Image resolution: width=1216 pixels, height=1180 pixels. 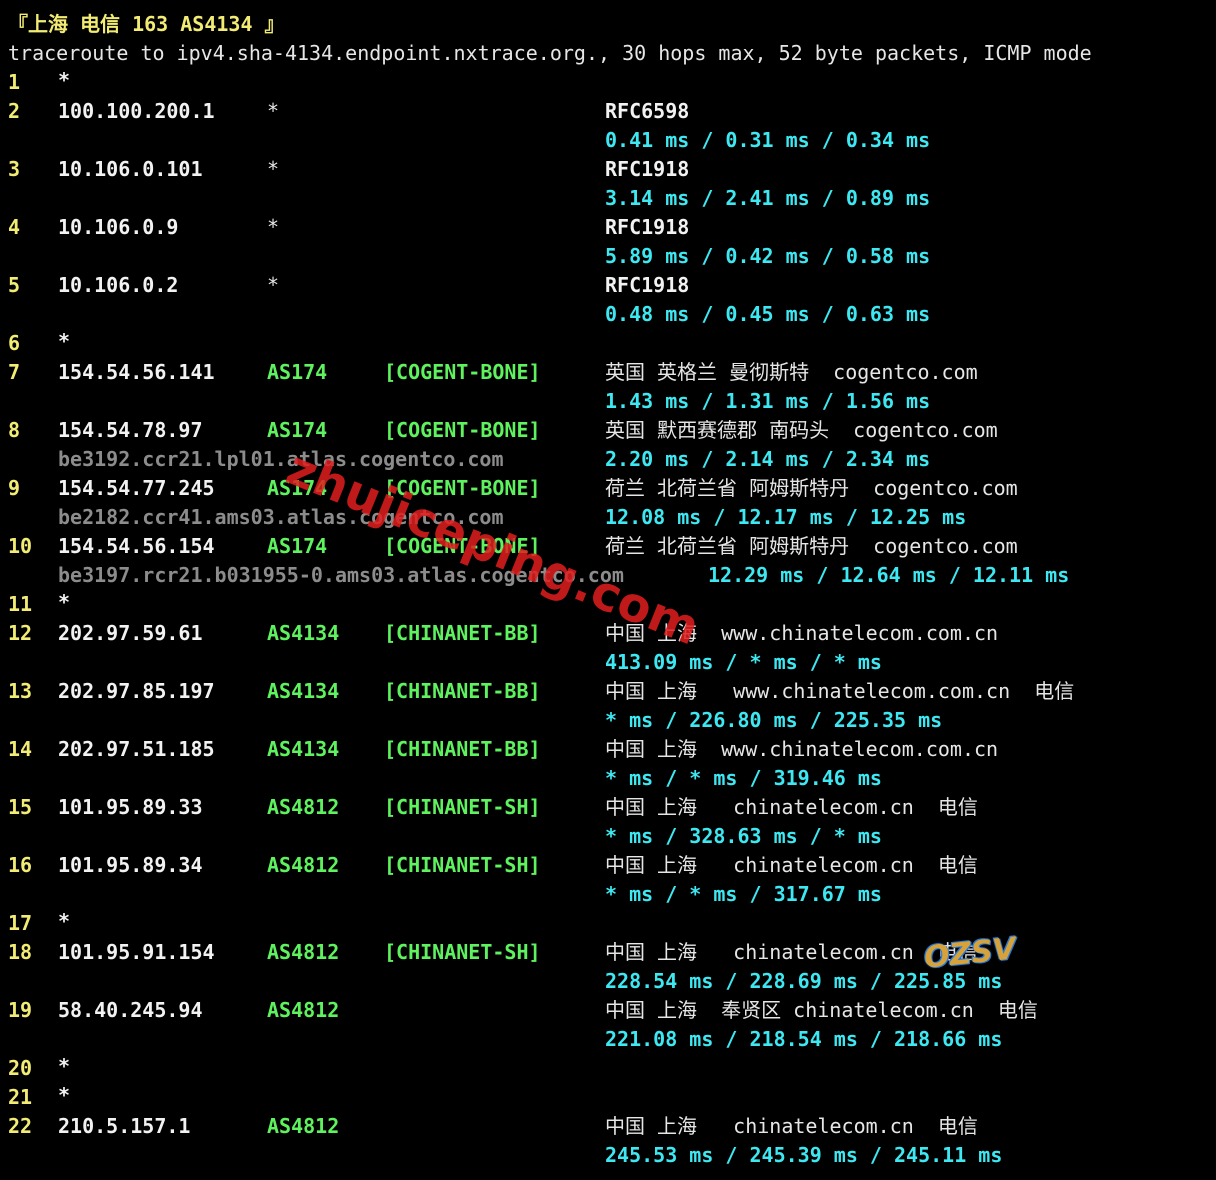 What do you see at coordinates (768, 459) in the screenshot?
I see `hop-latency: 2.20 ms / 2.14 ms / 2.34 ms` at bounding box center [768, 459].